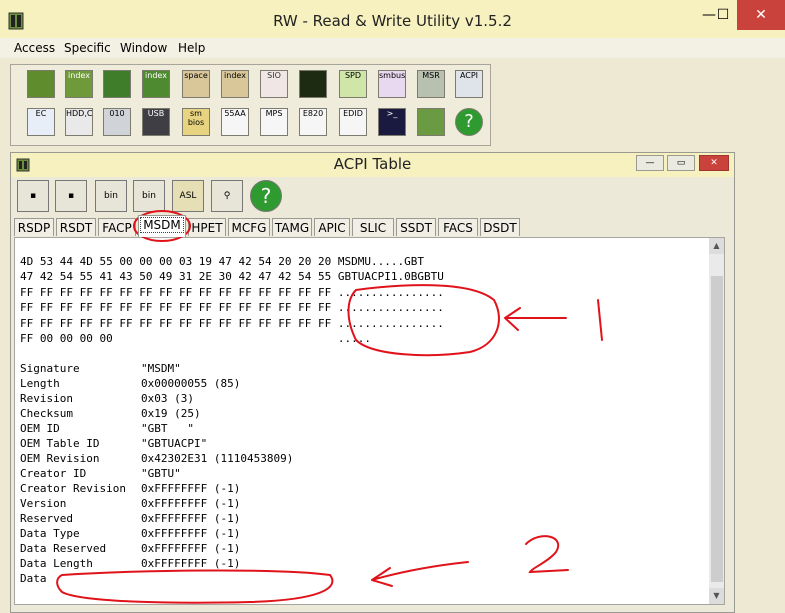 The height and width of the screenshot is (613, 785). Describe the element at coordinates (191, 48) in the screenshot. I see `menu-help: Help` at that location.